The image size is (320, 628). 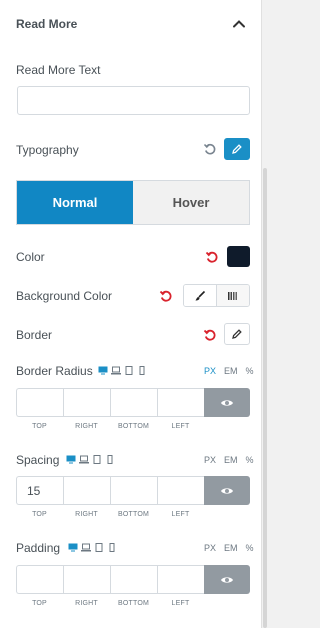 I want to click on background-color-label: Background Color, so click(x=64, y=296).